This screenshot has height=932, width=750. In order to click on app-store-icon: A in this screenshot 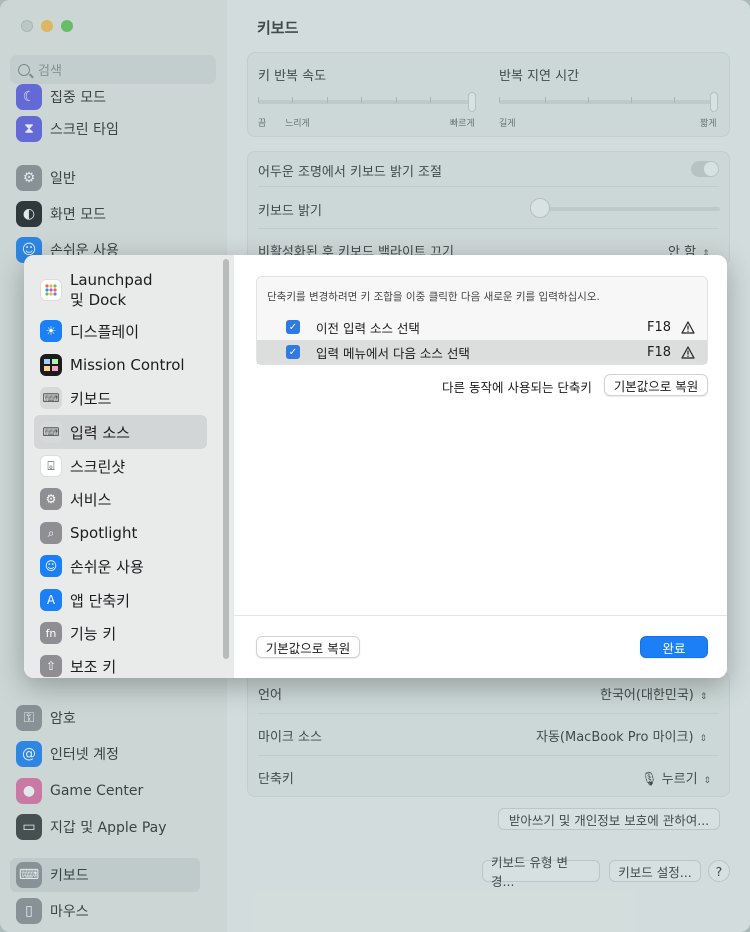, I will do `click(51, 600)`.